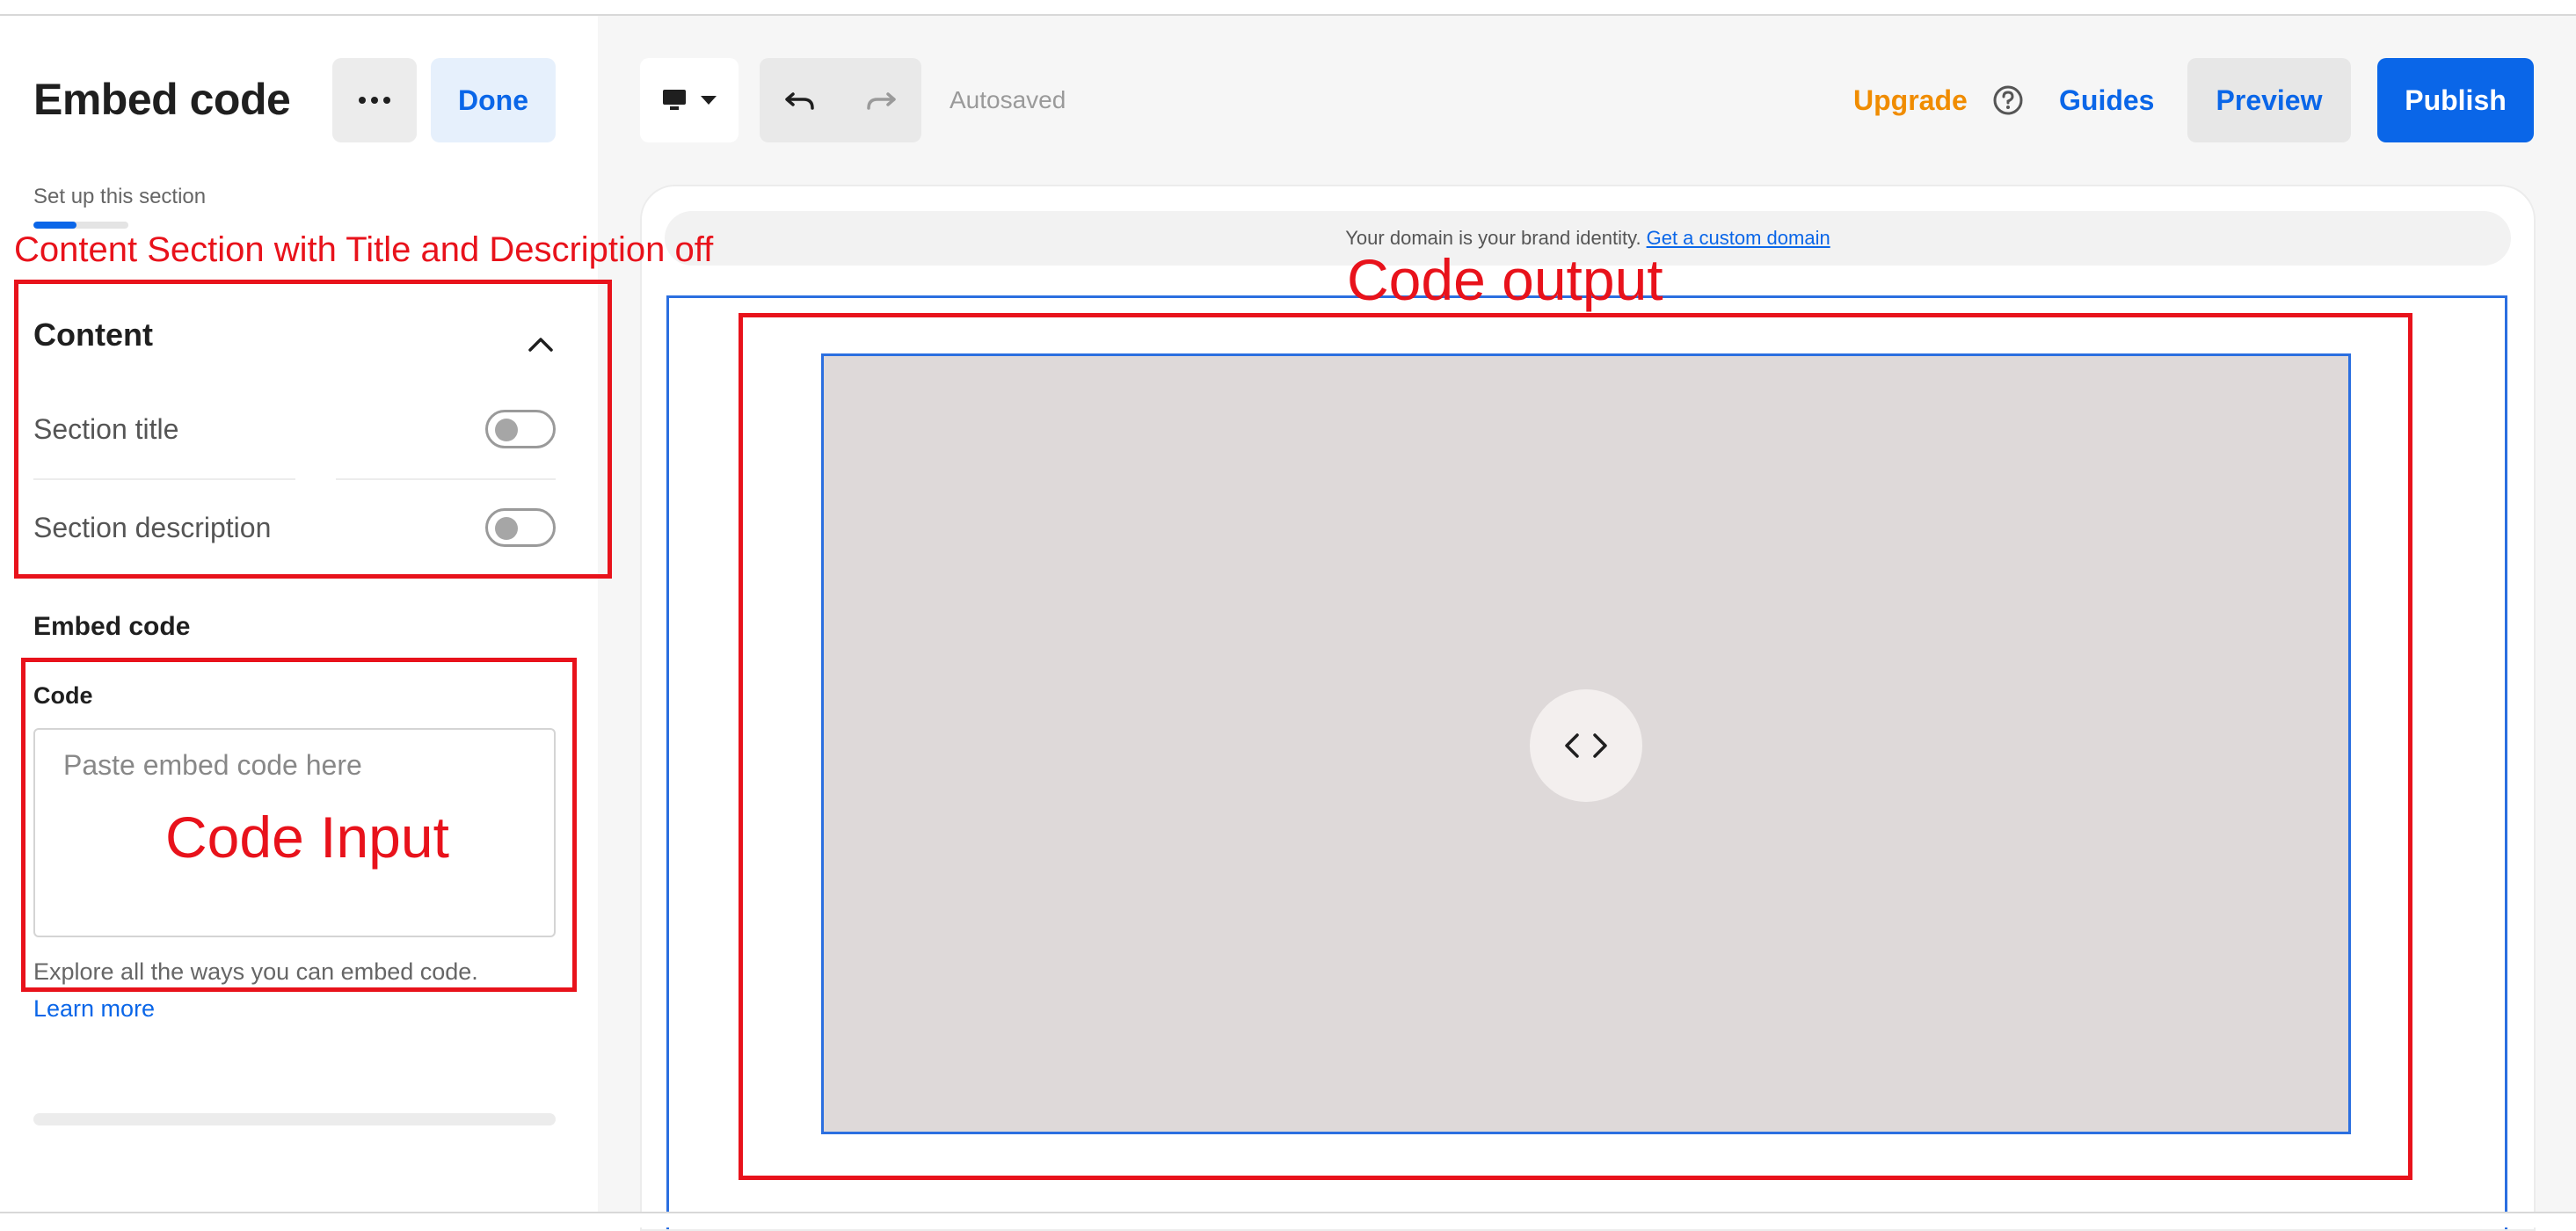 This screenshot has height=1231, width=2576. I want to click on annotation-code-input-label: Code Input, so click(307, 837).